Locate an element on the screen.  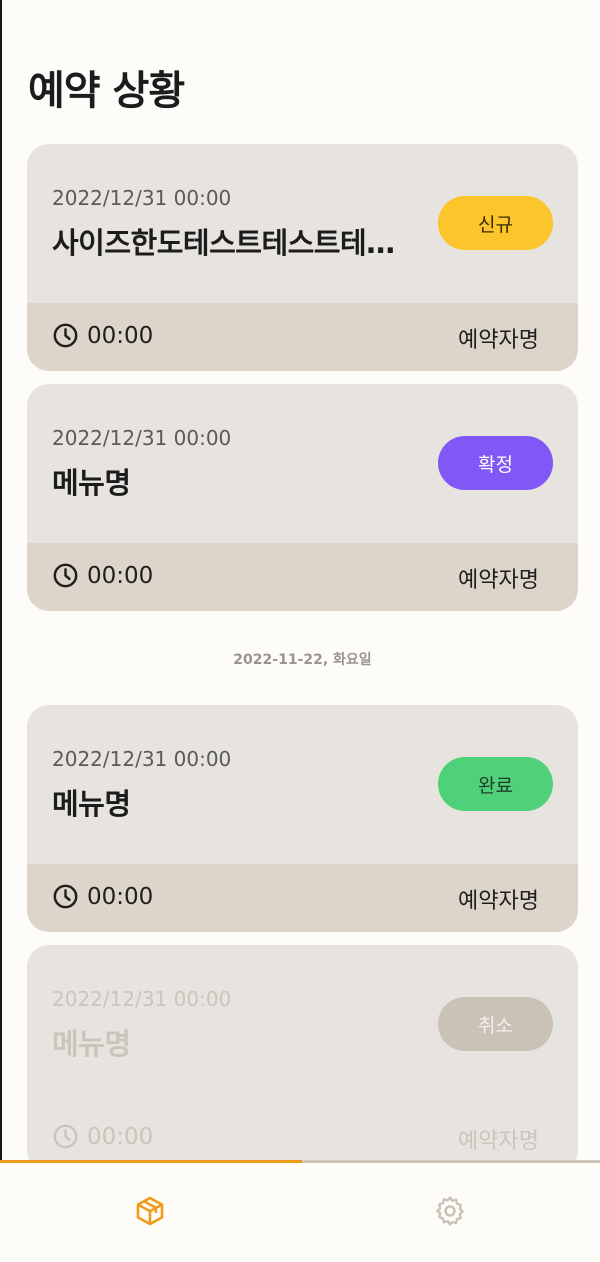
status-badge-new: 신규 is located at coordinates (495, 223).